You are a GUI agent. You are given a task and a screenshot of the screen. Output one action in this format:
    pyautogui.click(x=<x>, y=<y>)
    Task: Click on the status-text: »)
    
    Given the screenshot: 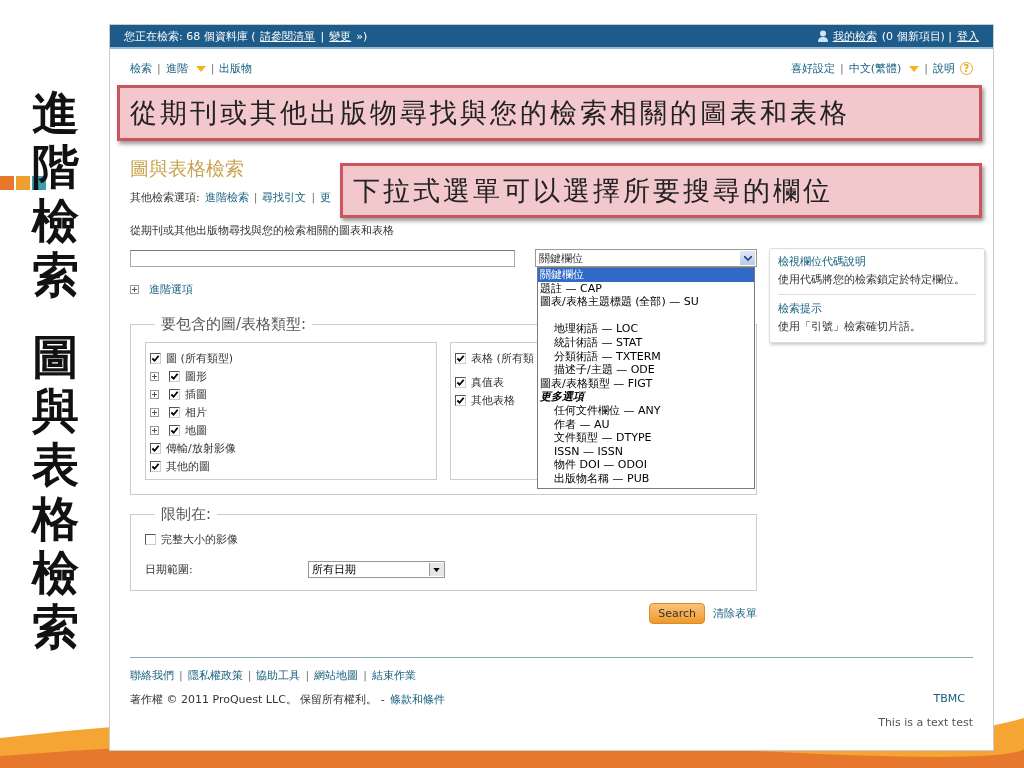 What is the action you would take?
    pyautogui.click(x=362, y=36)
    